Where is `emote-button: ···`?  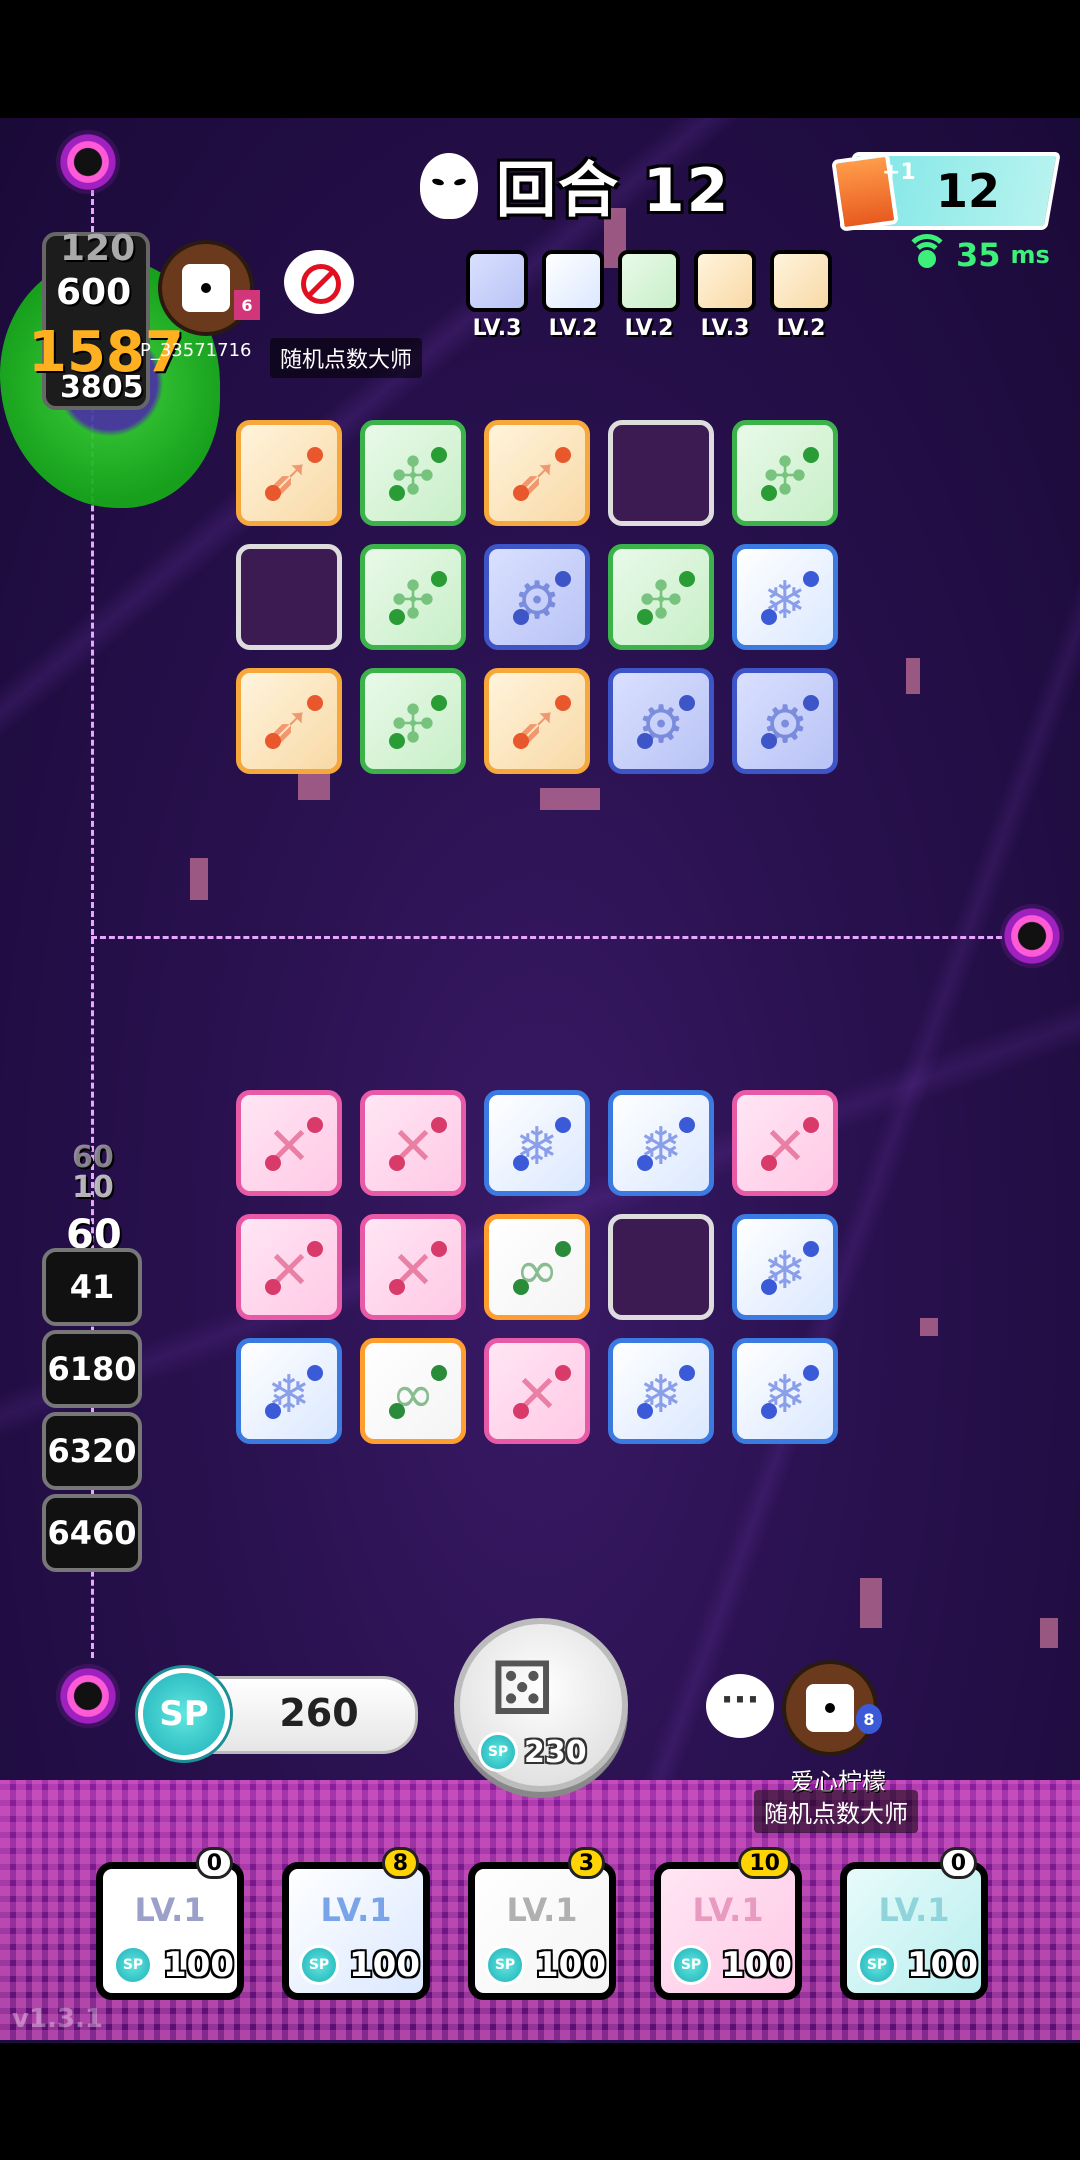
emote-button: ··· is located at coordinates (740, 1706).